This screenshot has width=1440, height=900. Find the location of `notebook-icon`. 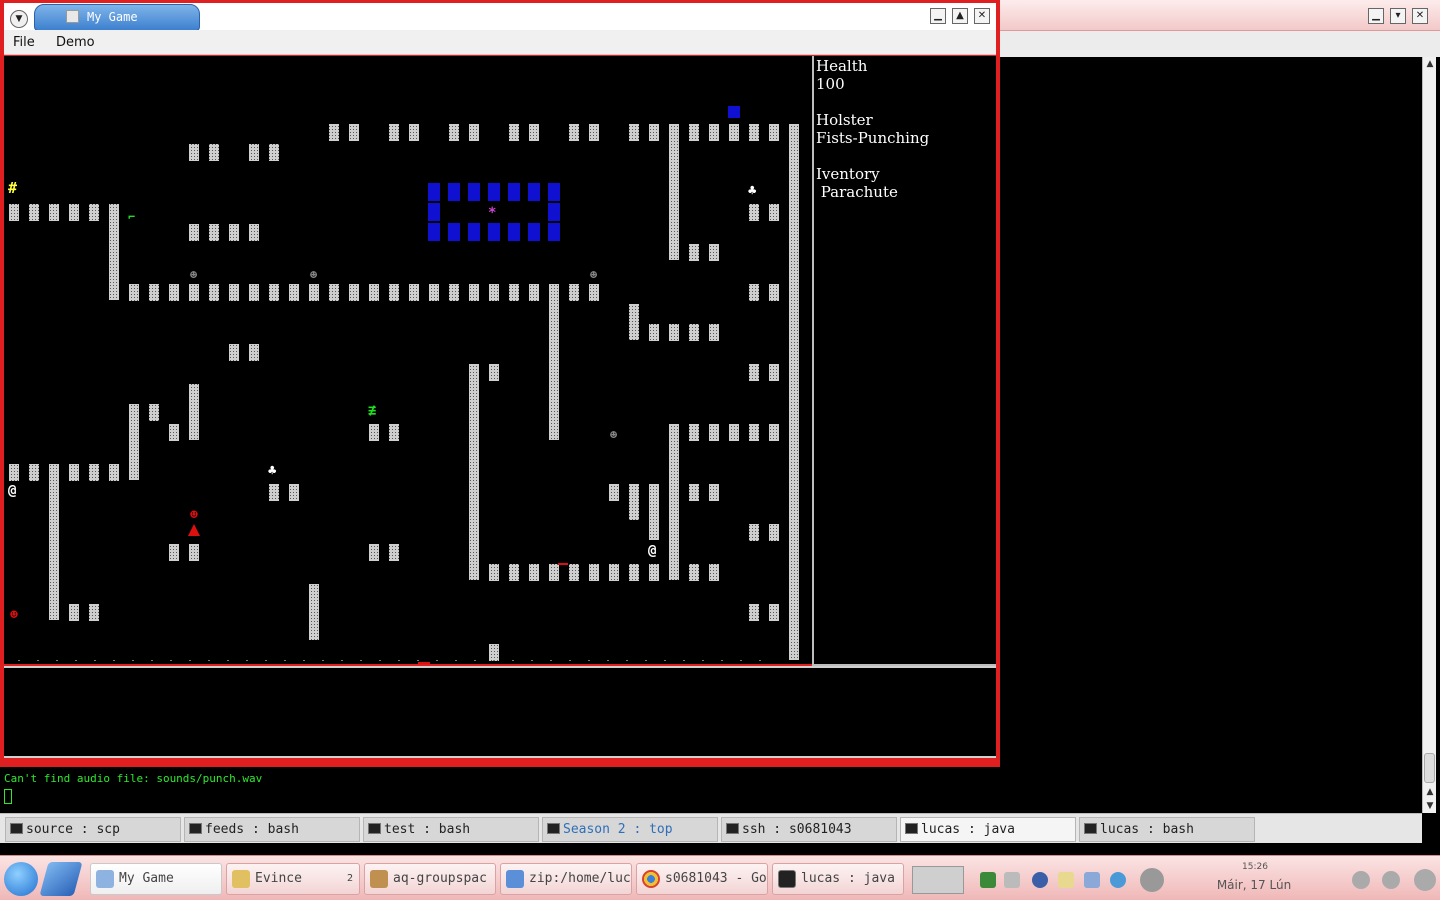

notebook-icon is located at coordinates (61, 879).